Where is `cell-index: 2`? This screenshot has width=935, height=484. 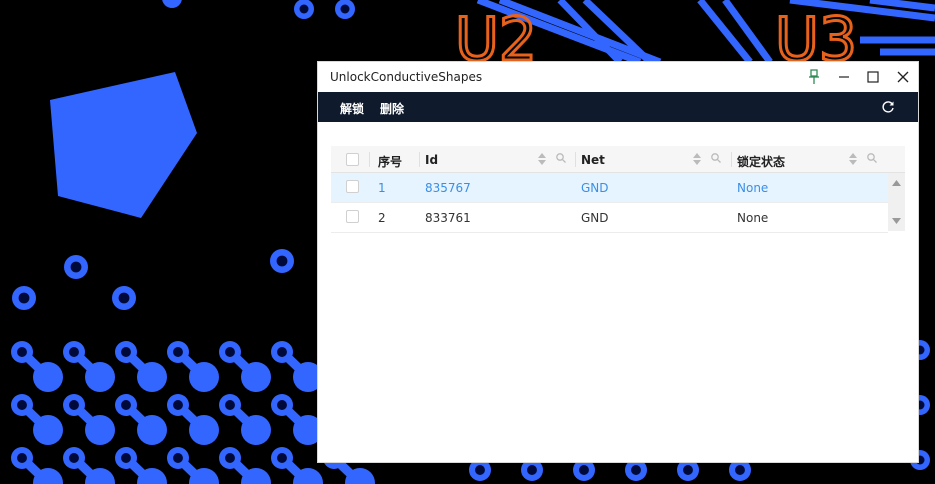 cell-index: 2 is located at coordinates (382, 218).